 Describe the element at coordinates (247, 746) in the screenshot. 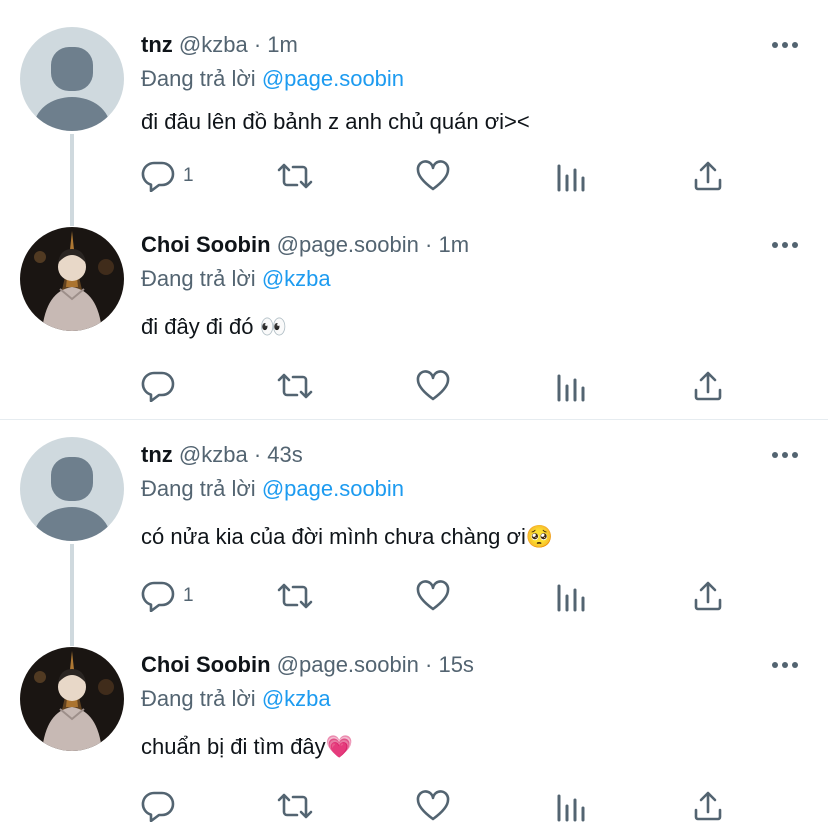

I see `tweet-text: chuẩn bị đi tìm đây💗` at that location.